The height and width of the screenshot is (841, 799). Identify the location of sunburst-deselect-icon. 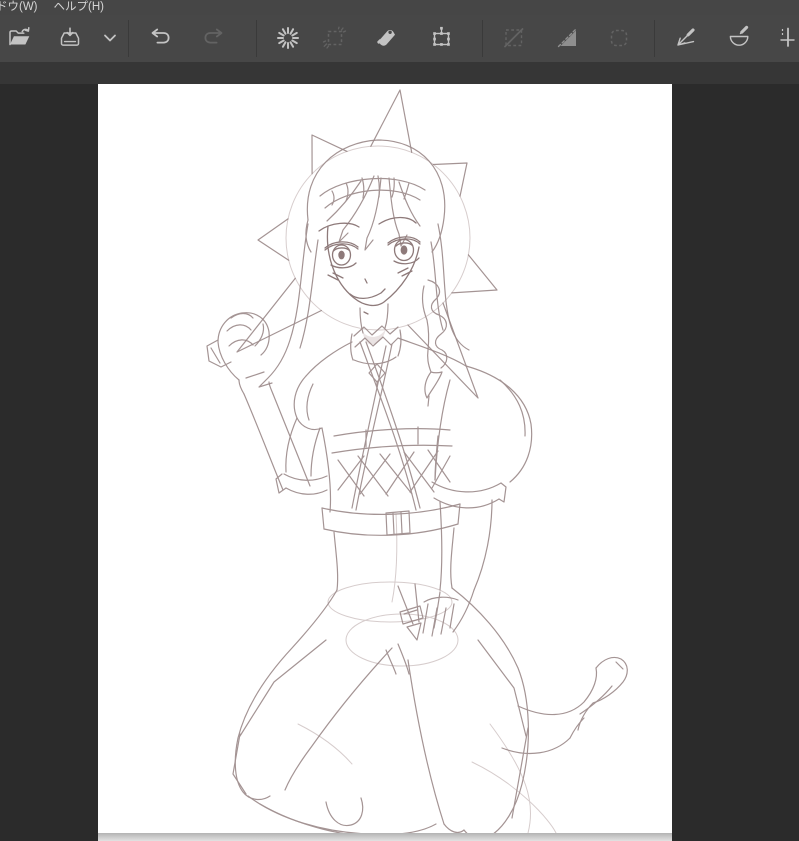
(288, 38).